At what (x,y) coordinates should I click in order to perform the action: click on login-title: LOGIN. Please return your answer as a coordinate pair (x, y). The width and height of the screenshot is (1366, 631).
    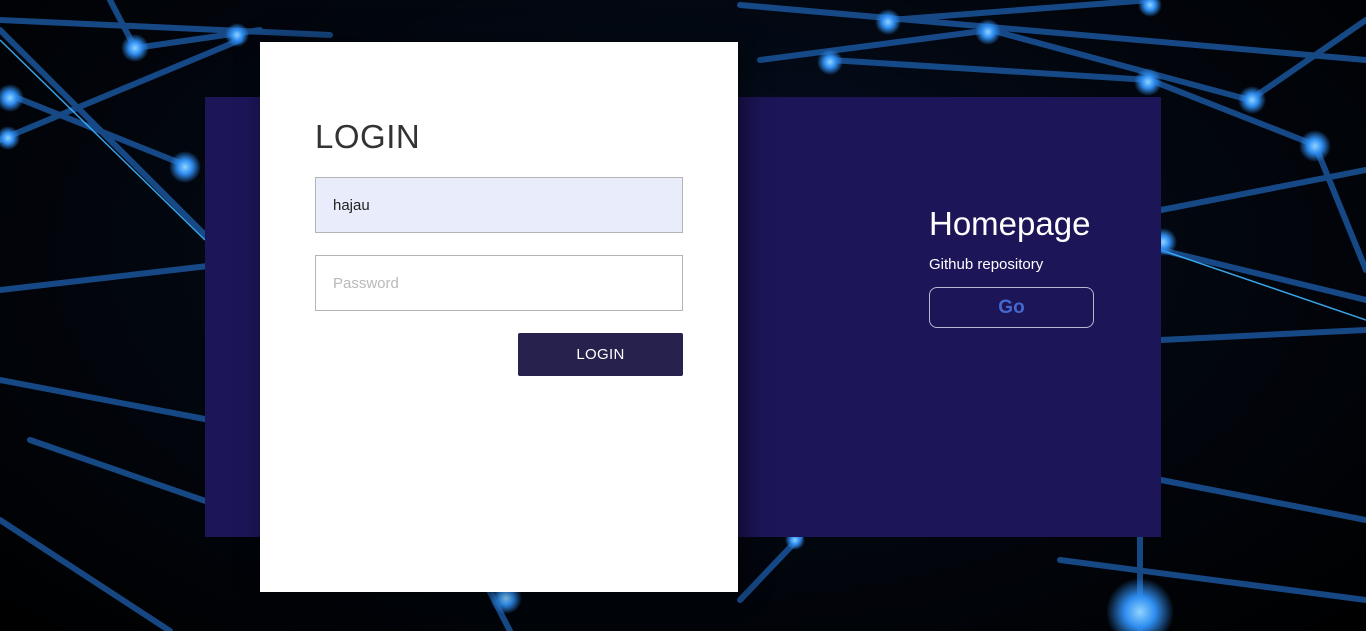
    Looking at the image, I should click on (368, 136).